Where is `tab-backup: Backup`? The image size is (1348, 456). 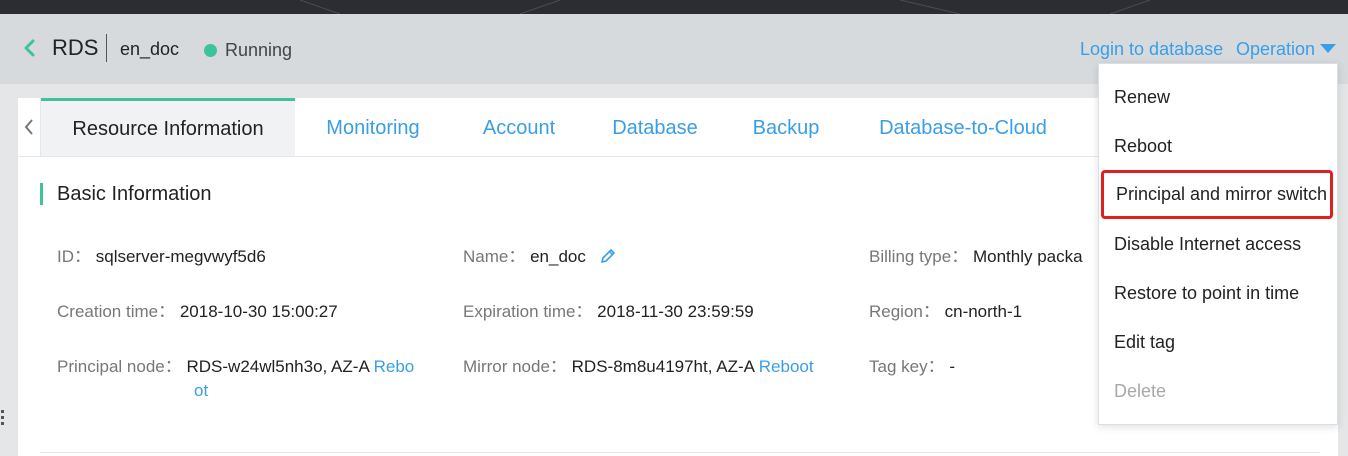 tab-backup: Backup is located at coordinates (786, 127).